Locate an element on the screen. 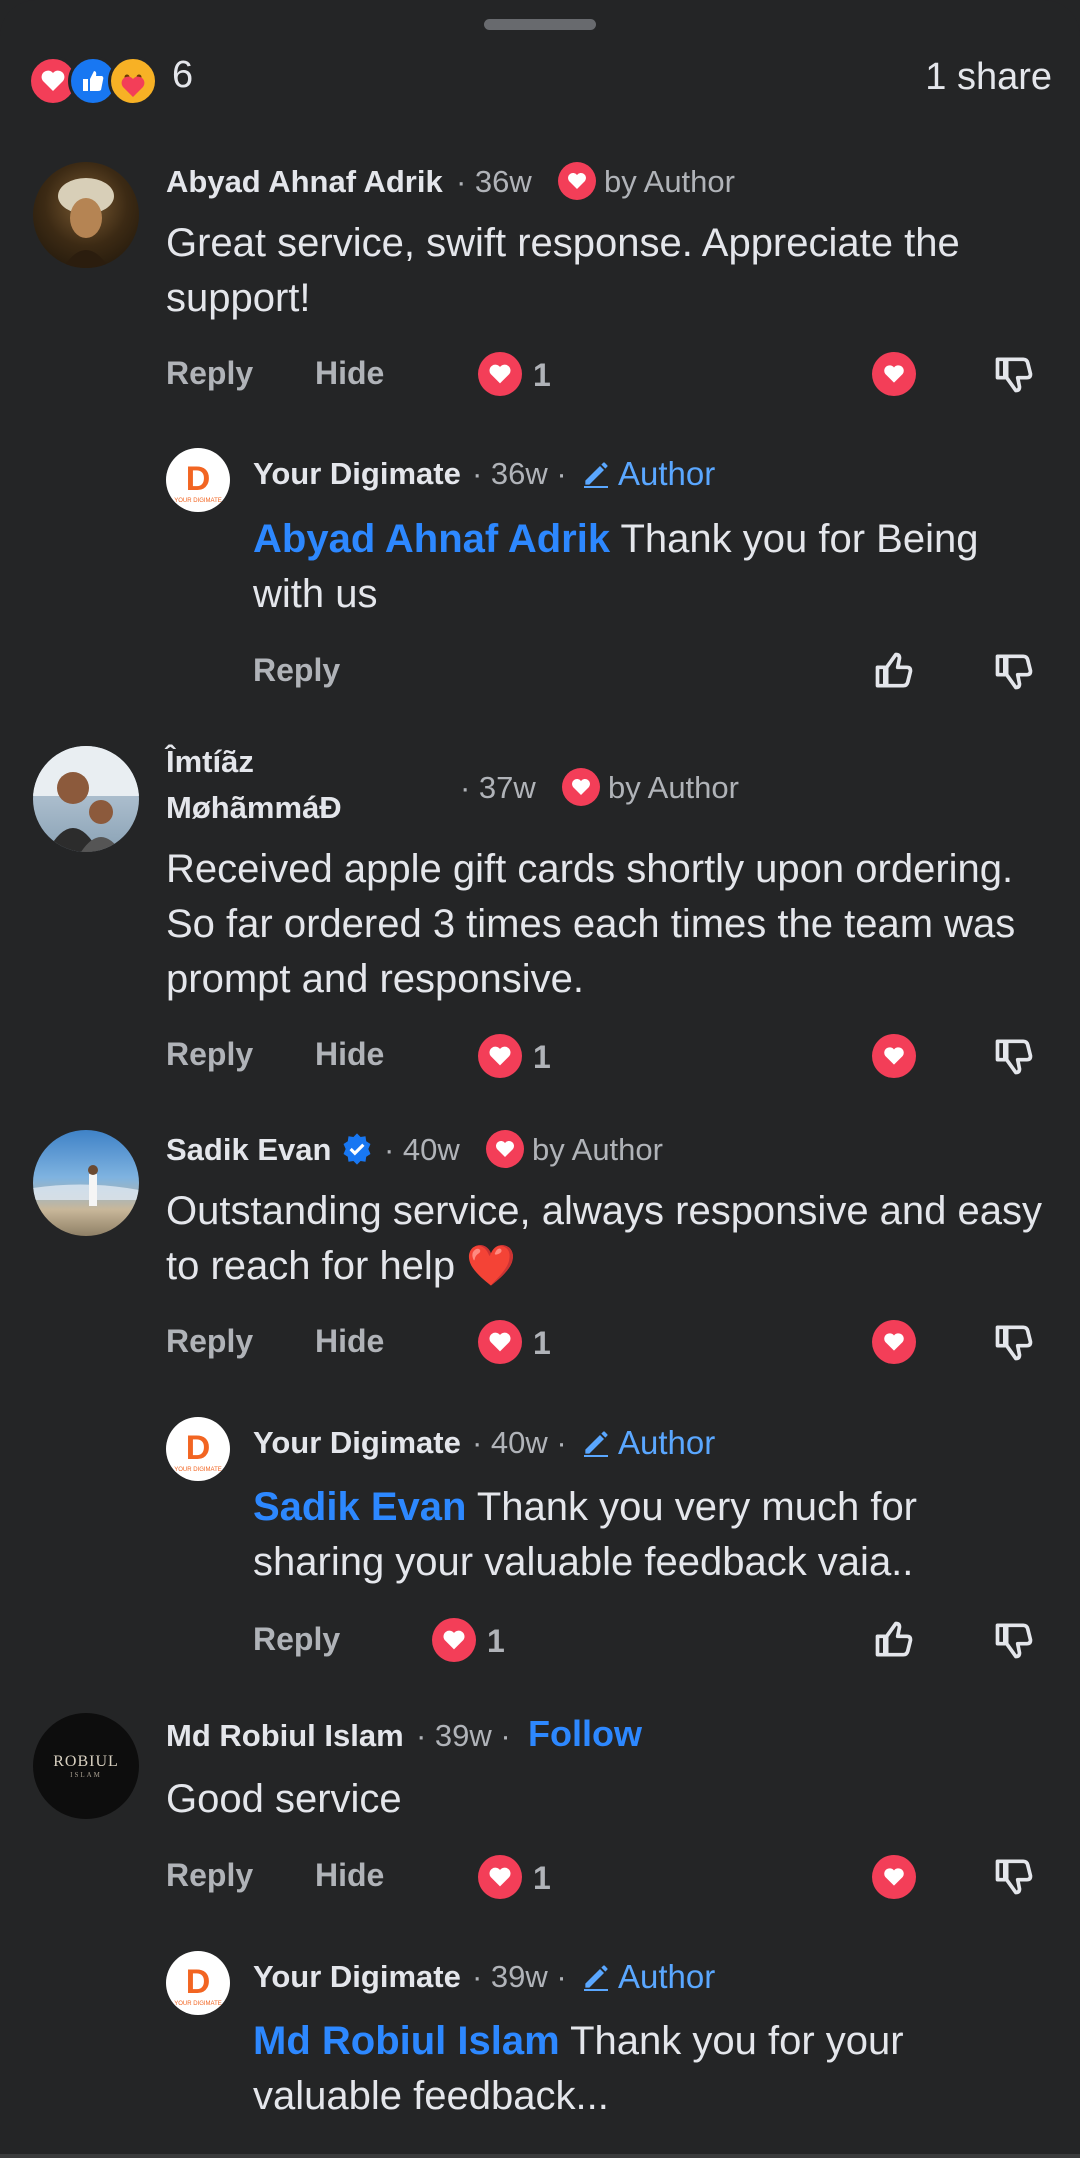 This screenshot has width=1080, height=2158. comment-text: Good service is located at coordinates (284, 1799).